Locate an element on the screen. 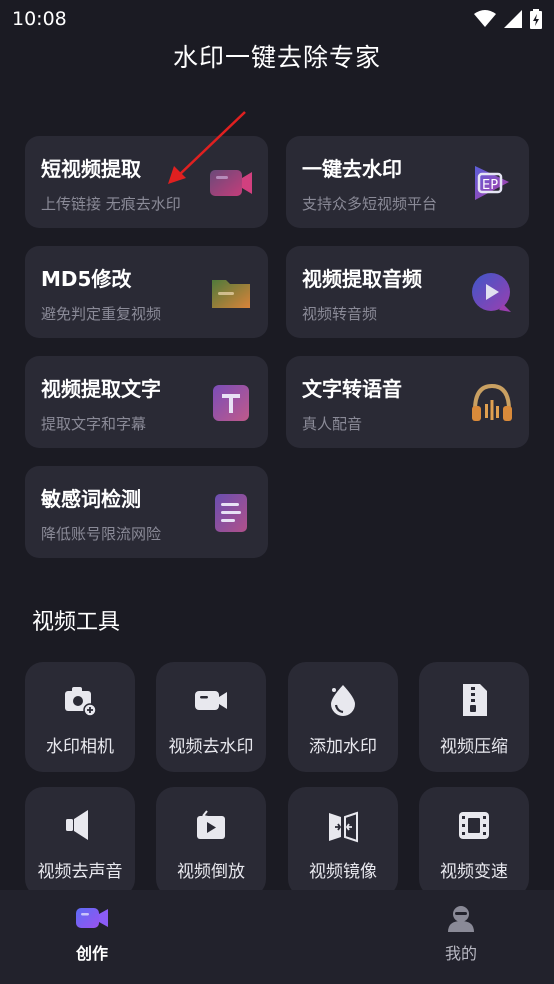  card-title: 敏感词检测 is located at coordinates (91, 499).